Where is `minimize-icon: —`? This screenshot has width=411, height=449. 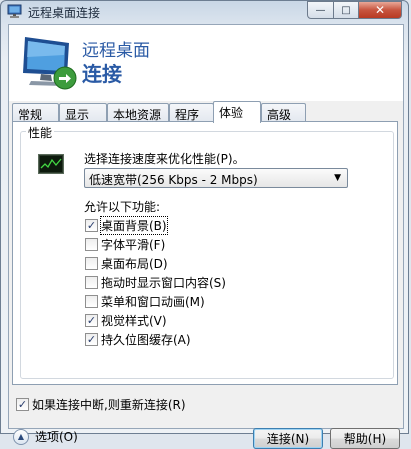 minimize-icon: — is located at coordinates (320, 10).